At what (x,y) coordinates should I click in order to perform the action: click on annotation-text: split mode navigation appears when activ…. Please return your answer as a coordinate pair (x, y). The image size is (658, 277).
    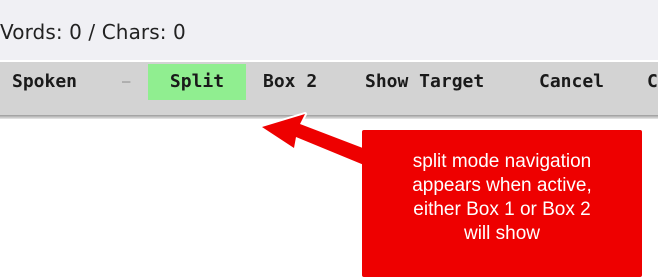
    Looking at the image, I should click on (502, 198).